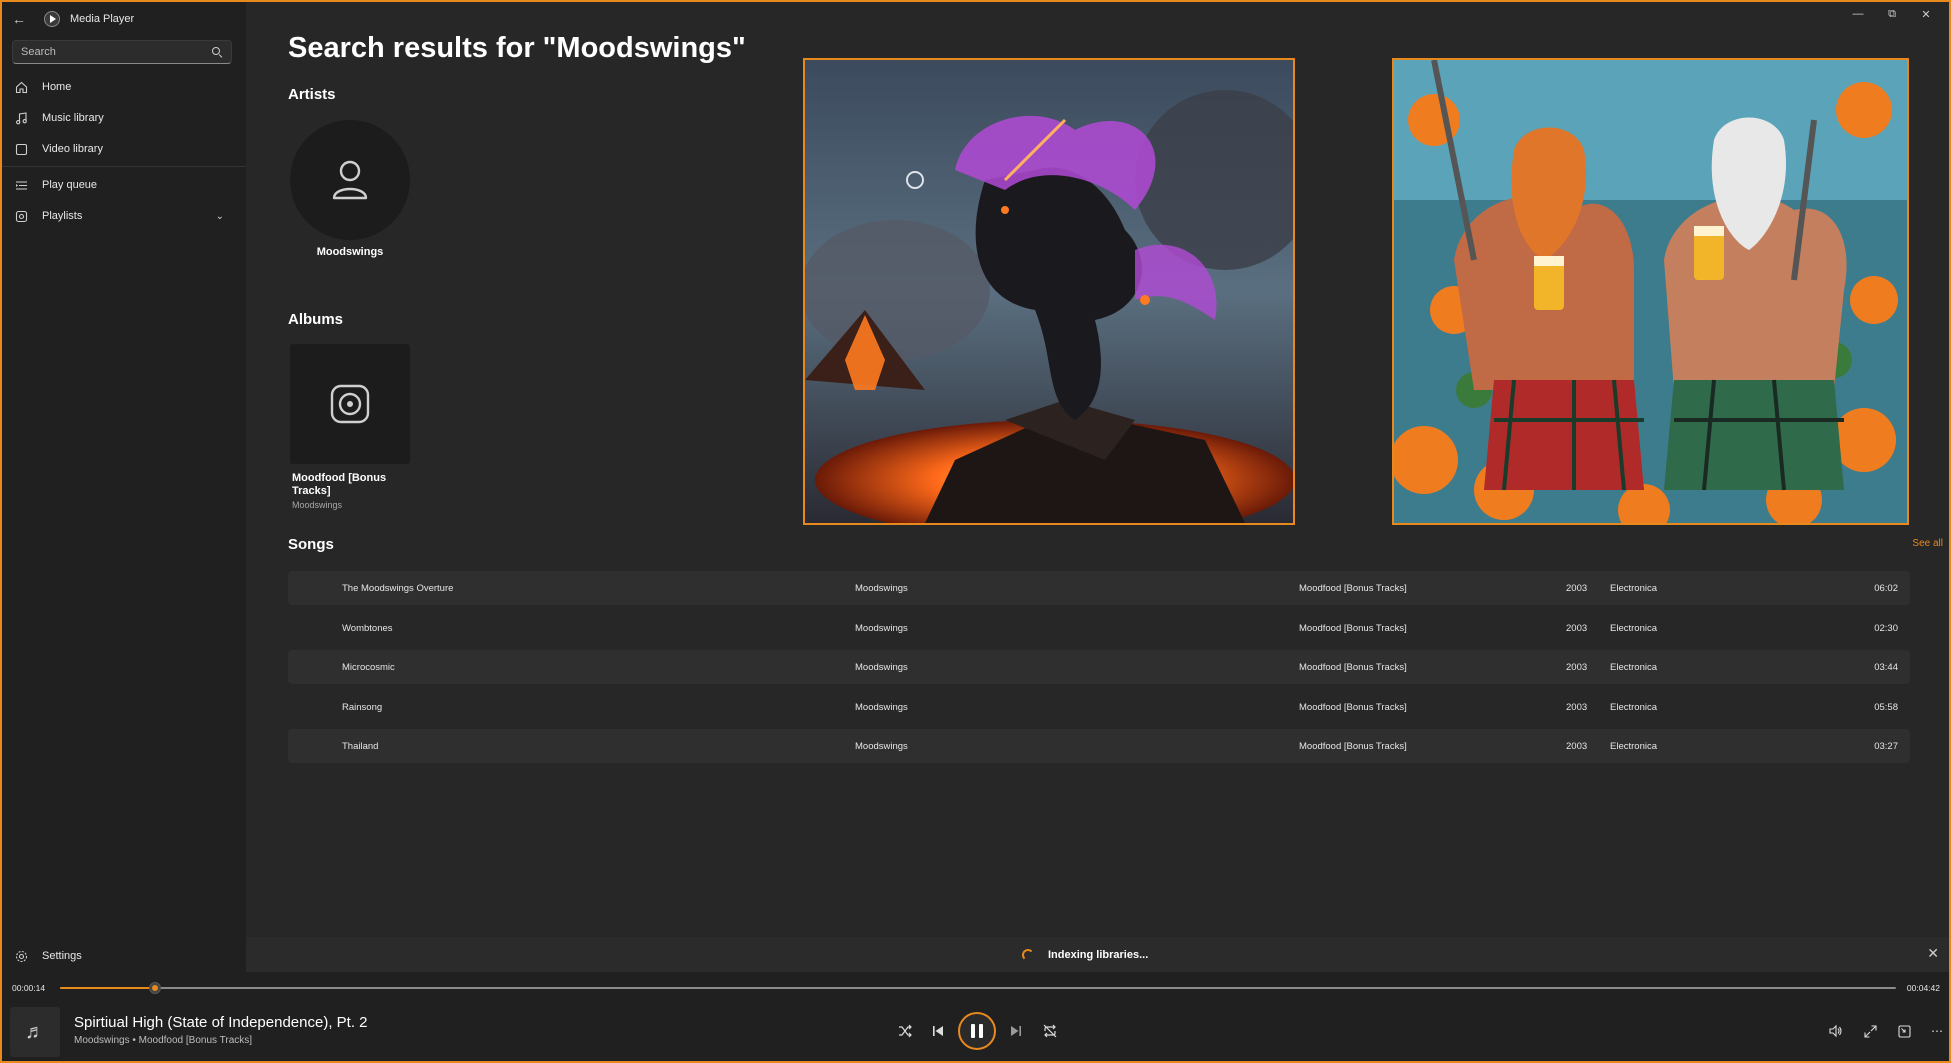 This screenshot has height=1063, width=1951. What do you see at coordinates (57, 87) in the screenshot?
I see `sidebar-item-label: Home` at bounding box center [57, 87].